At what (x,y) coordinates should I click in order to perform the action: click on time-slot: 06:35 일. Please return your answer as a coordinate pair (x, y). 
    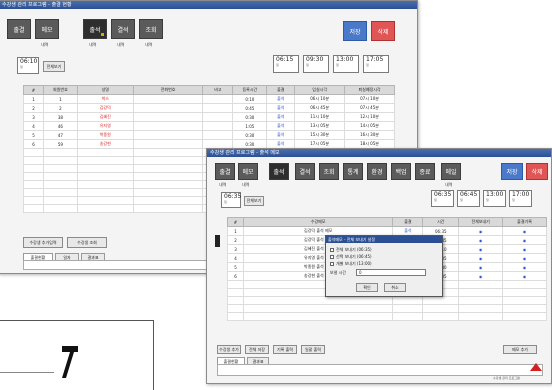
    Looking at the image, I should click on (442, 198).